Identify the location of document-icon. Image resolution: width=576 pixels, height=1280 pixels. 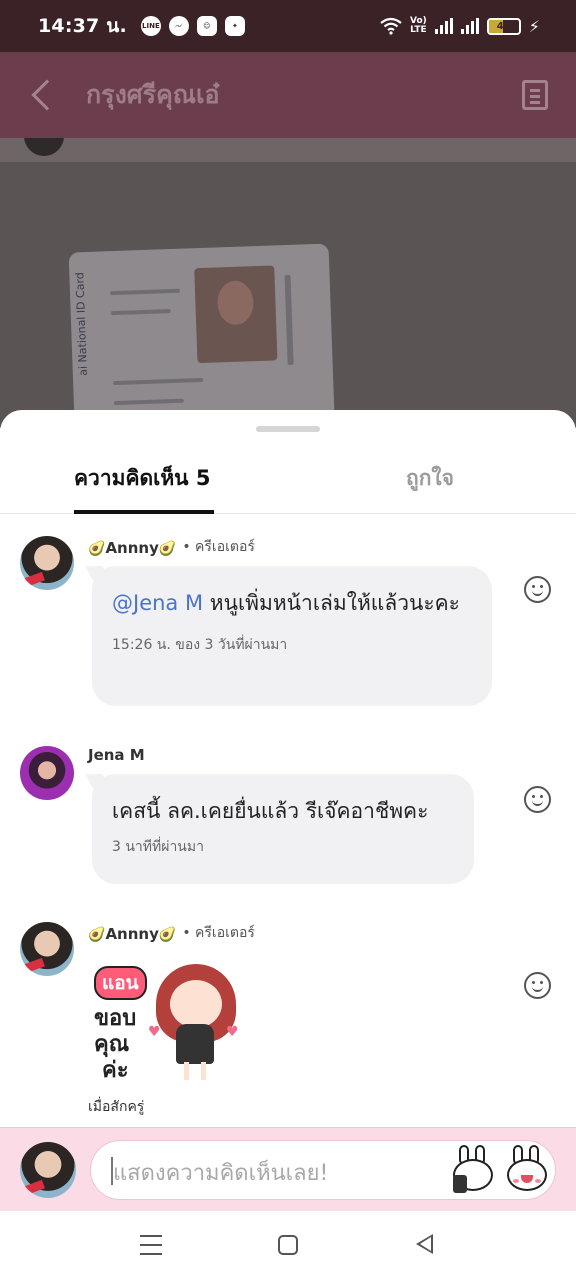
(535, 95).